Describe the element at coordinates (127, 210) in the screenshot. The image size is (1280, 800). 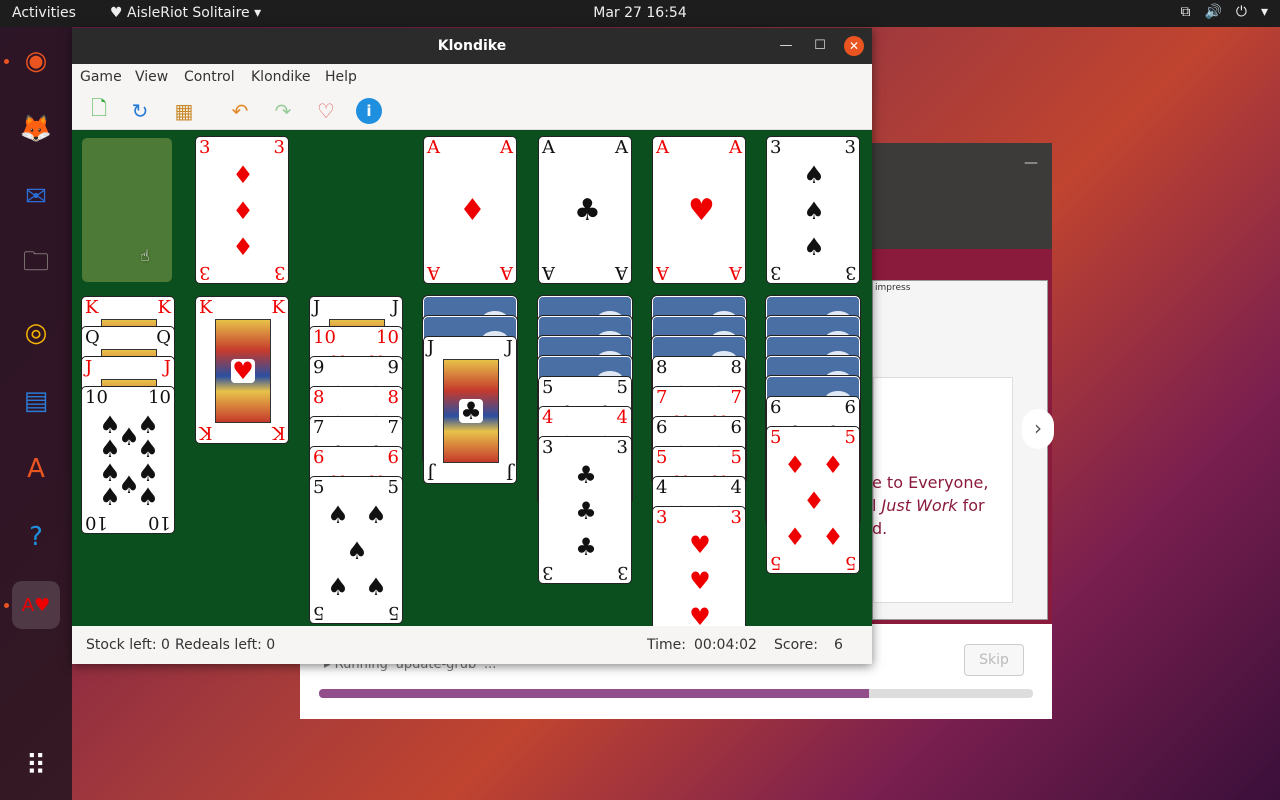
I see `stock-pile-empty` at that location.